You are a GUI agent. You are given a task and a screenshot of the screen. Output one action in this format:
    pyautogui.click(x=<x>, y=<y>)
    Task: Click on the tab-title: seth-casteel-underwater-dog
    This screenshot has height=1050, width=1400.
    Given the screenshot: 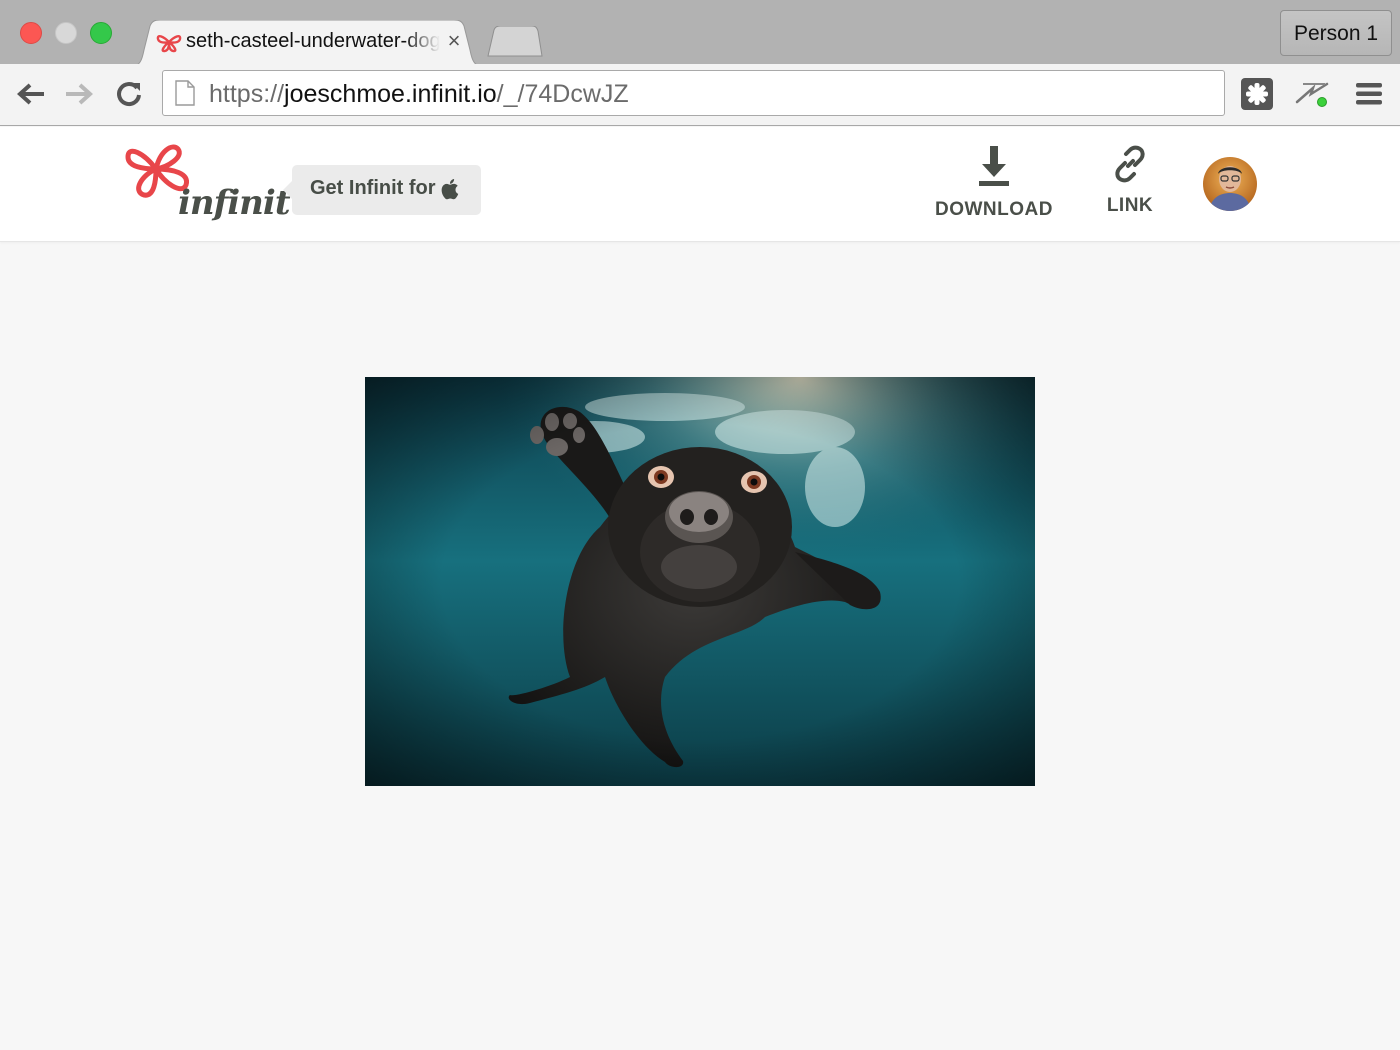 What is the action you would take?
    pyautogui.click(x=313, y=41)
    